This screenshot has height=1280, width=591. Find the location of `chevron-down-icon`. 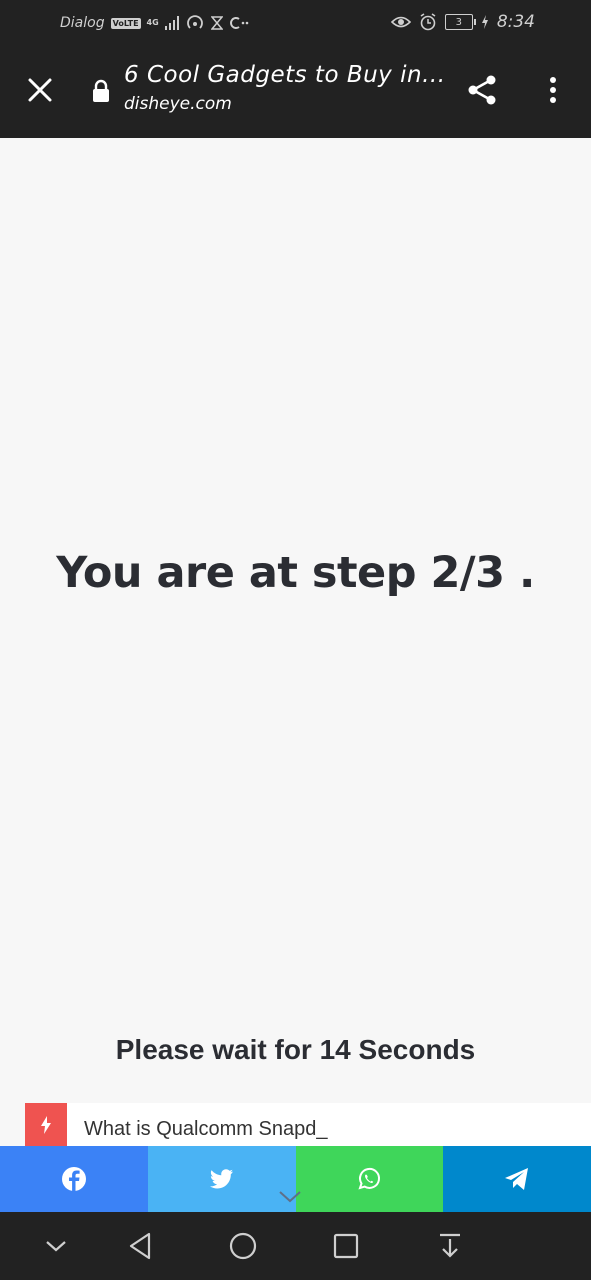

chevron-down-icon is located at coordinates (56, 1246).